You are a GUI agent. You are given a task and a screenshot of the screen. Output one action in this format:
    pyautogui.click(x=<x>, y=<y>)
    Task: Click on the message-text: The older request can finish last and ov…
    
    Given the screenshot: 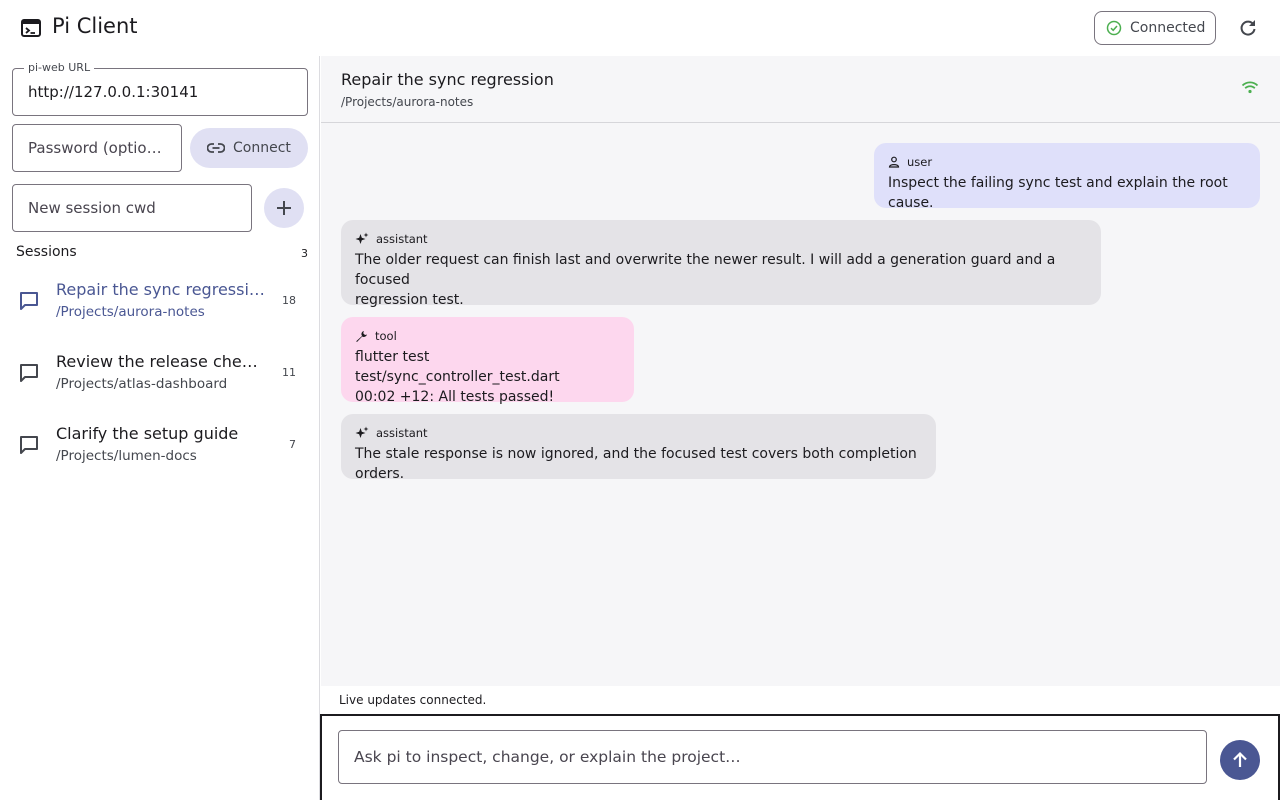 What is the action you would take?
    pyautogui.click(x=705, y=280)
    